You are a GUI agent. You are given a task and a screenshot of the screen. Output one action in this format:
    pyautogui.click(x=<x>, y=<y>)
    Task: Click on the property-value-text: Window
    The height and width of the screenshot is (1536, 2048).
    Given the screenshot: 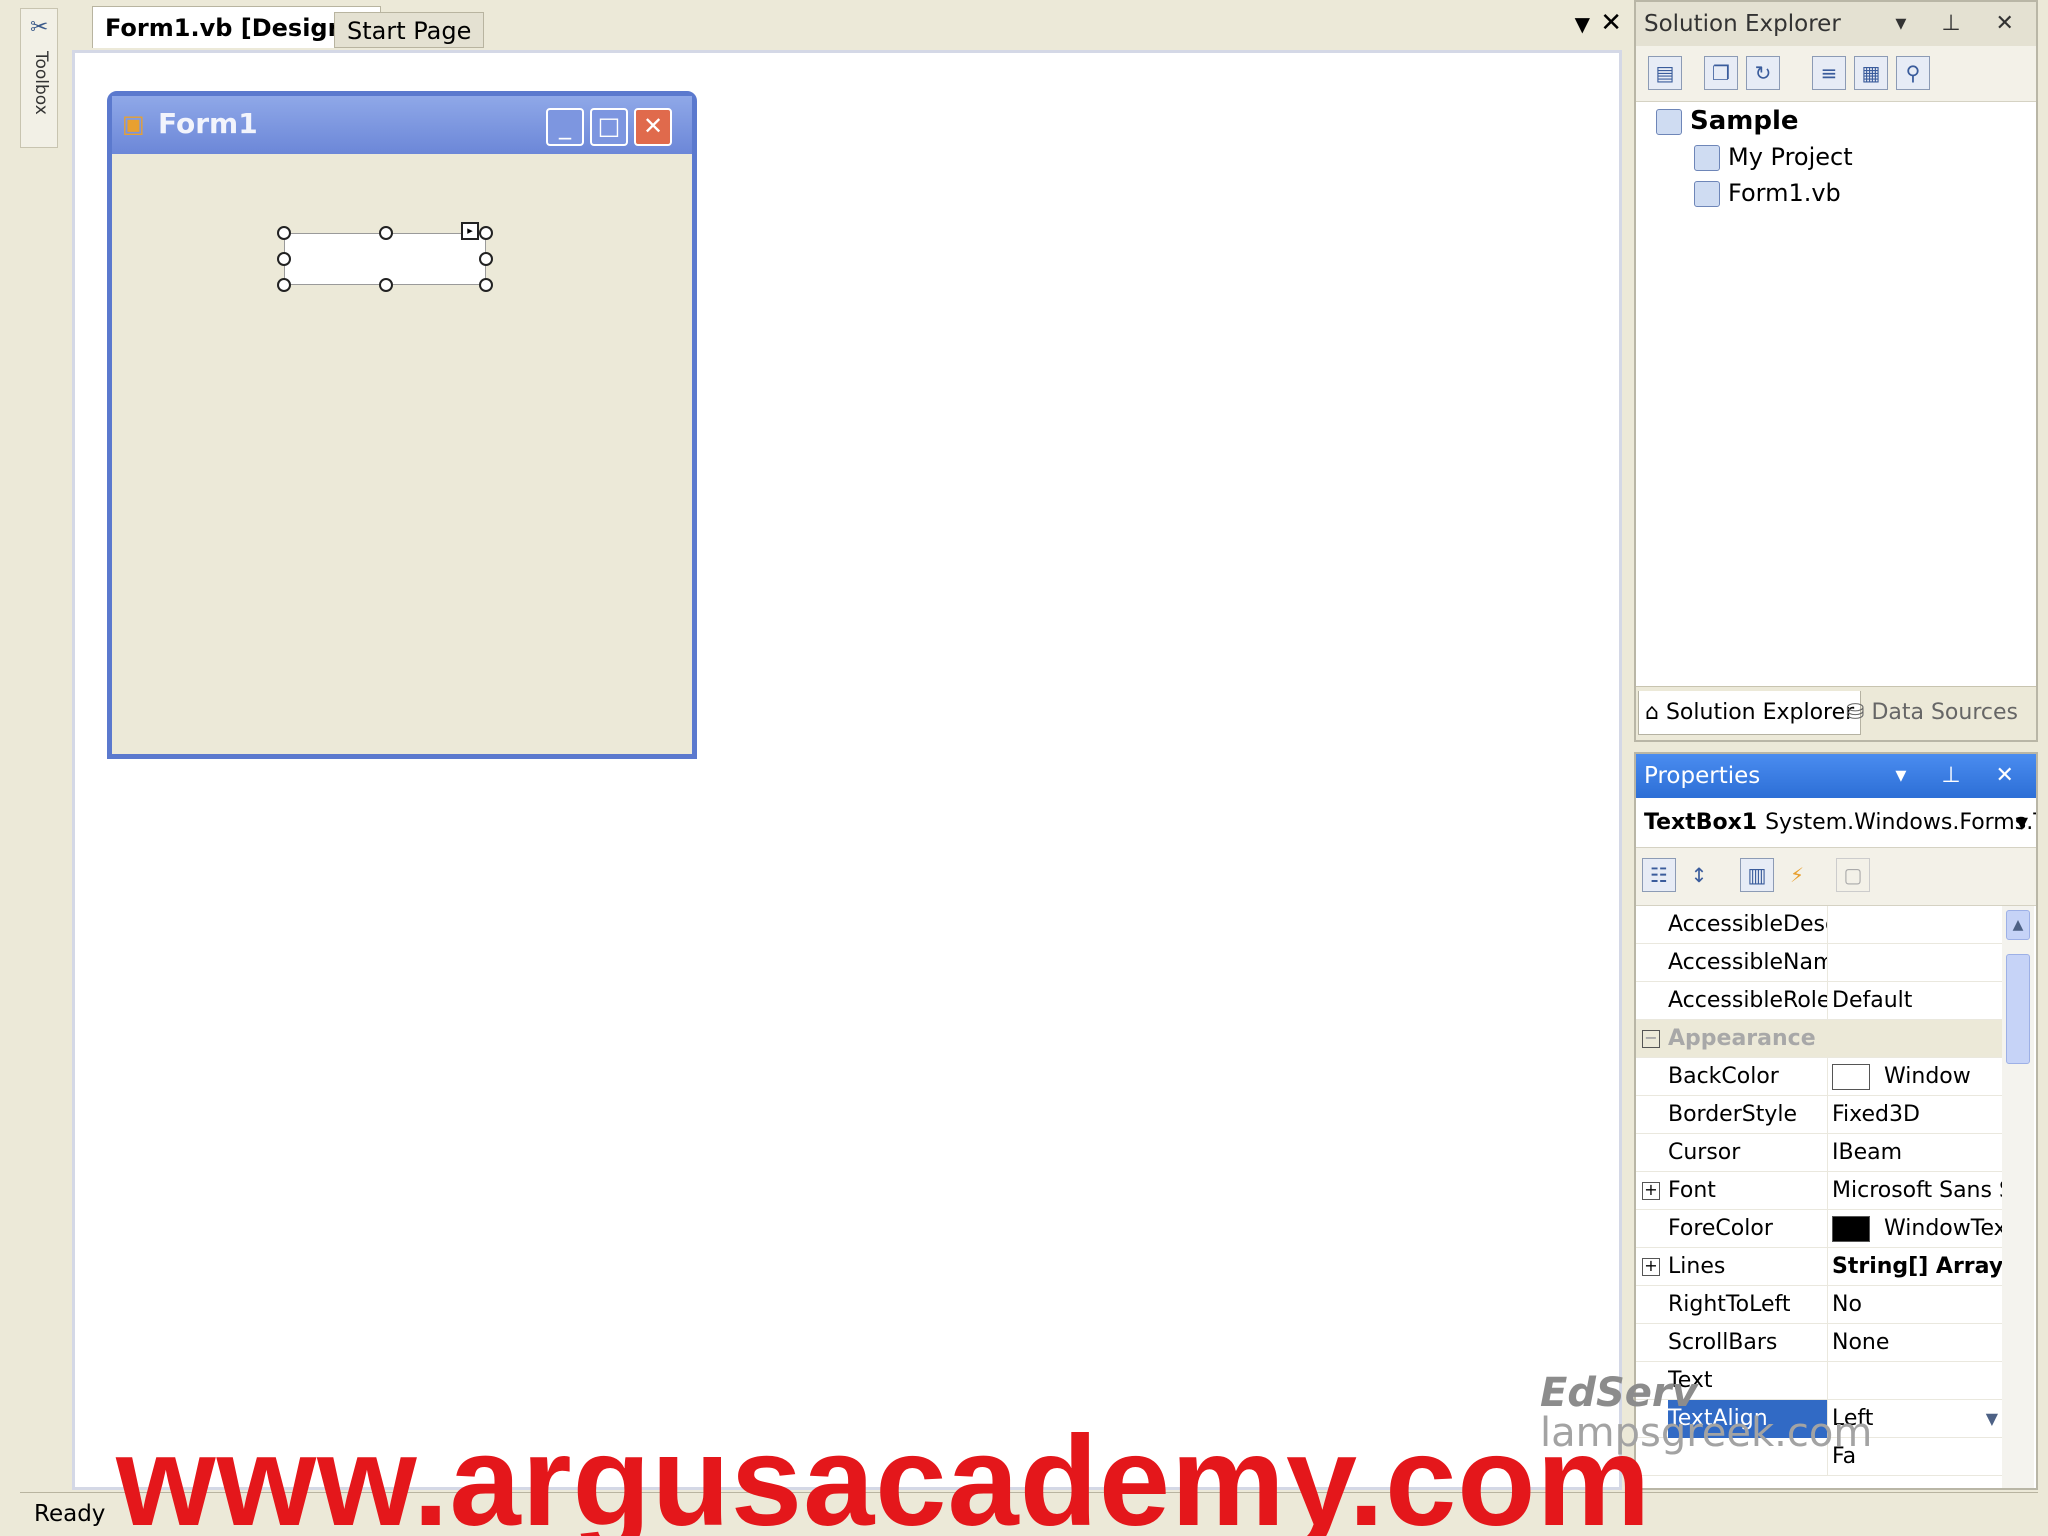 What is the action you would take?
    pyautogui.click(x=1927, y=1076)
    